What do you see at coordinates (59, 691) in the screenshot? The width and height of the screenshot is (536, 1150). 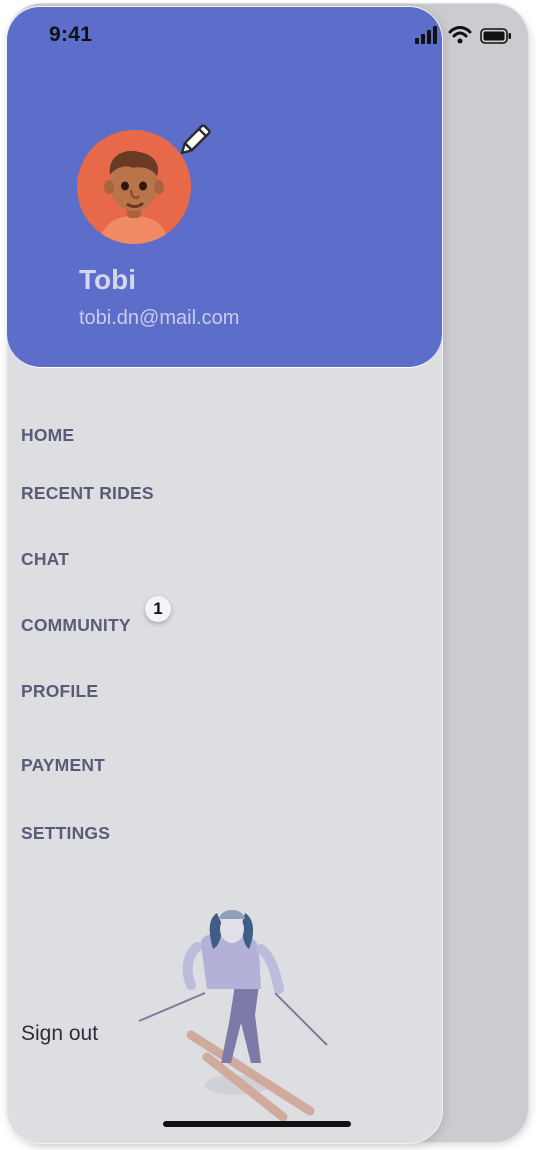 I see `menu-item-profile: PROFILE` at bounding box center [59, 691].